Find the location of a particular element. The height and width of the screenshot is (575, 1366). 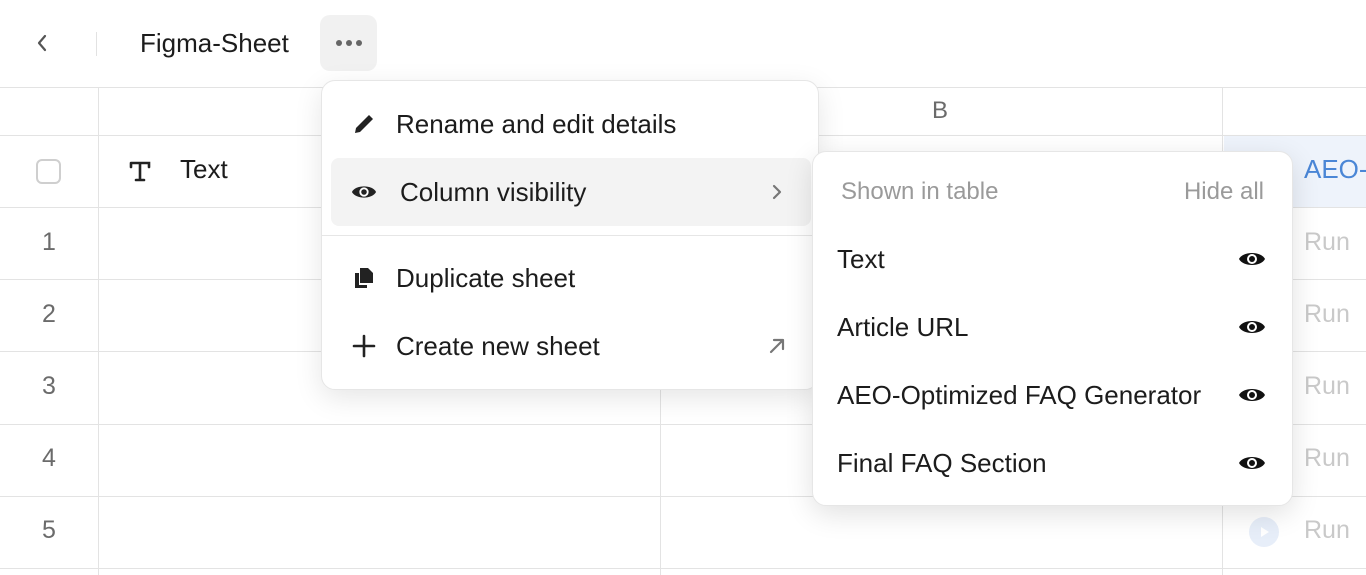

menu-divider is located at coordinates (570, 235).